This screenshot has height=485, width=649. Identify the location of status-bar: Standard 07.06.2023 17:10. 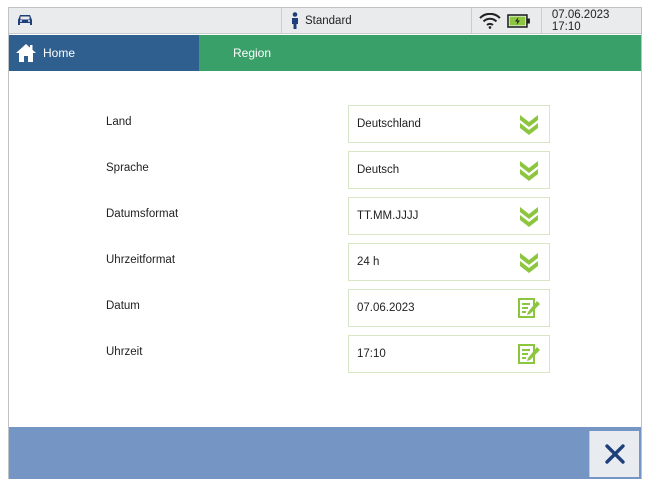
(325, 21).